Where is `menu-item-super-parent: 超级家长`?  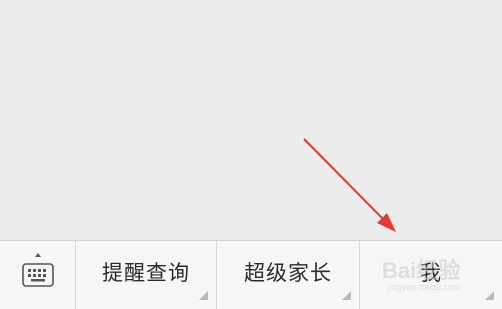 menu-item-super-parent: 超级家长 is located at coordinates (288, 275).